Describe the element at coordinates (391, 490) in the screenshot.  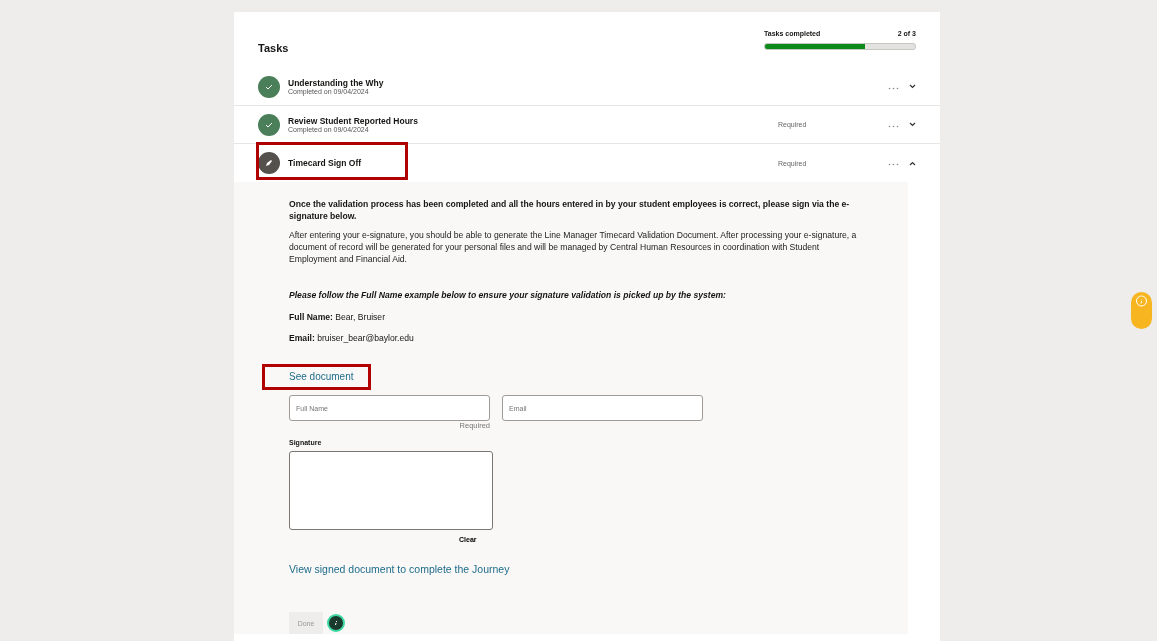
I see `signature-pad` at that location.